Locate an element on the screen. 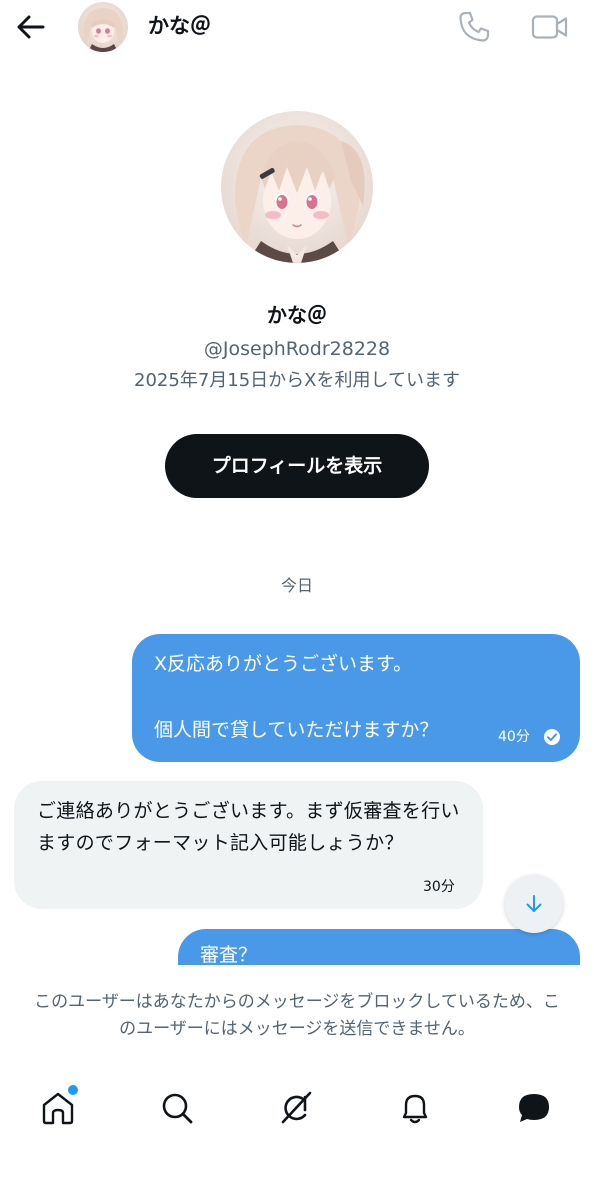  scroll-to-bottom-button is located at coordinates (534, 904).